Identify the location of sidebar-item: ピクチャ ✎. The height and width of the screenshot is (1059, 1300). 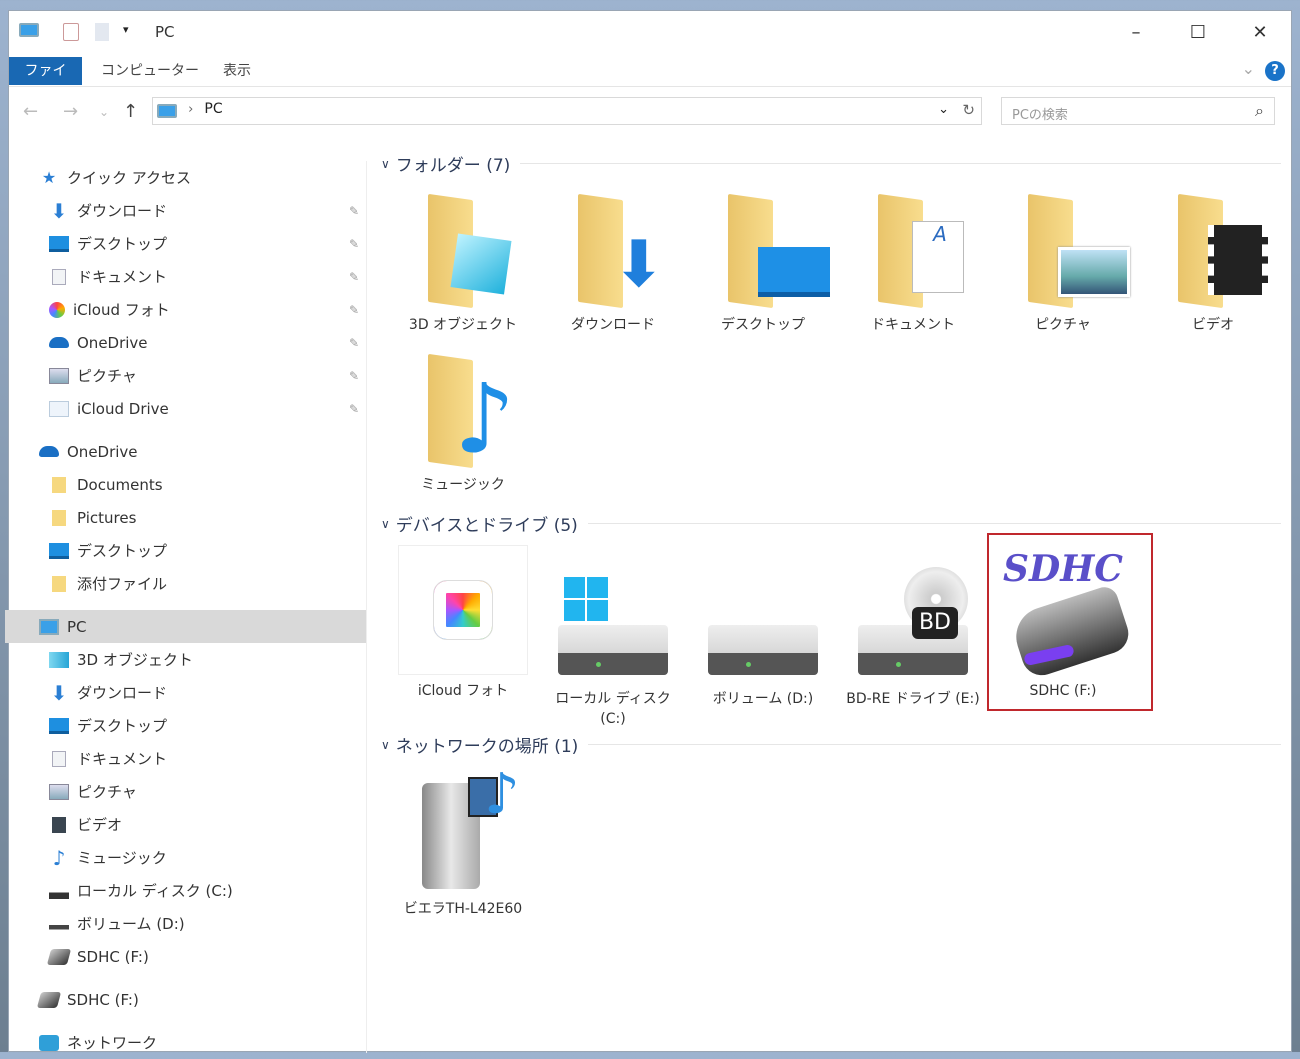
(187, 375).